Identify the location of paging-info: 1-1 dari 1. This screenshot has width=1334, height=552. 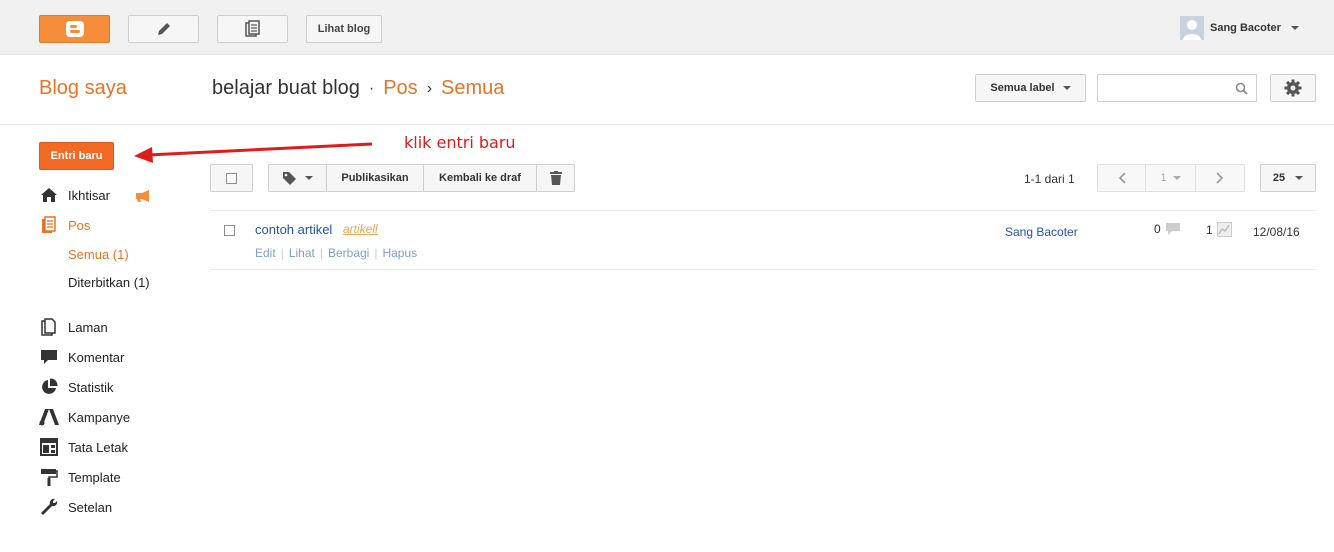
(1049, 179).